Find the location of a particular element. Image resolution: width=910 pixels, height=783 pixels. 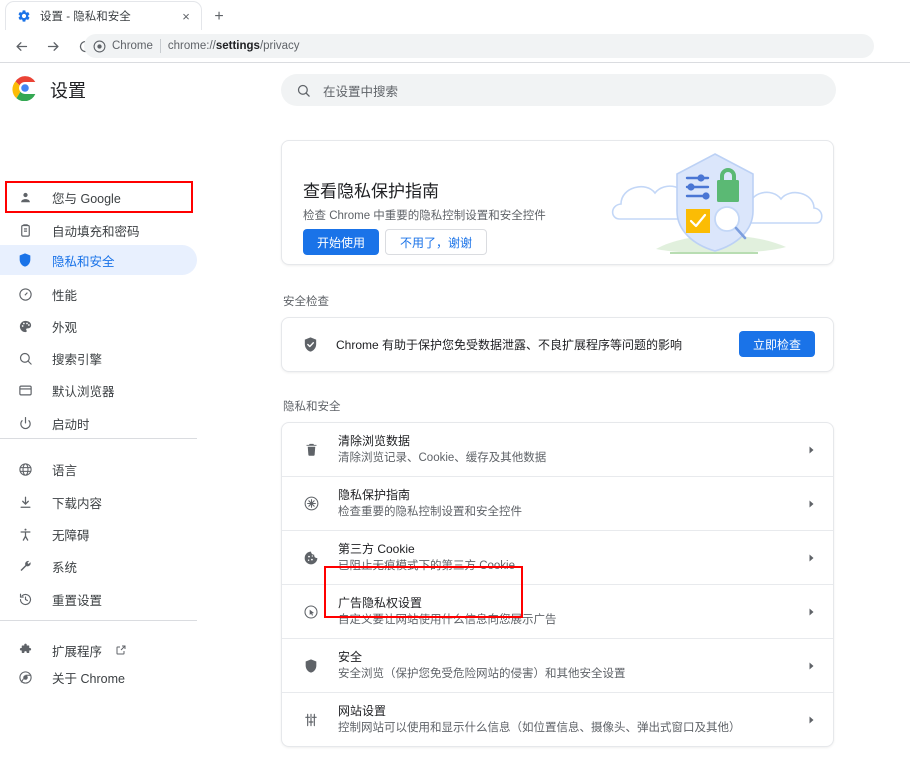

privacy-row-site-settings: 网站设置 控制网站可以使用和显示什么信息（如位置信息、摄像头、弹出式窗口及其他） is located at coordinates (557, 719).